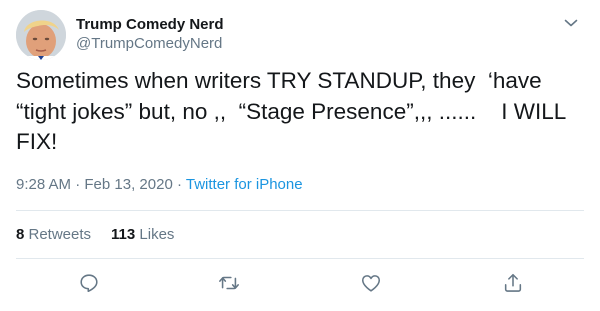 The height and width of the screenshot is (311, 600). Describe the element at coordinates (300, 284) in the screenshot. I see `tweet-actions` at that location.